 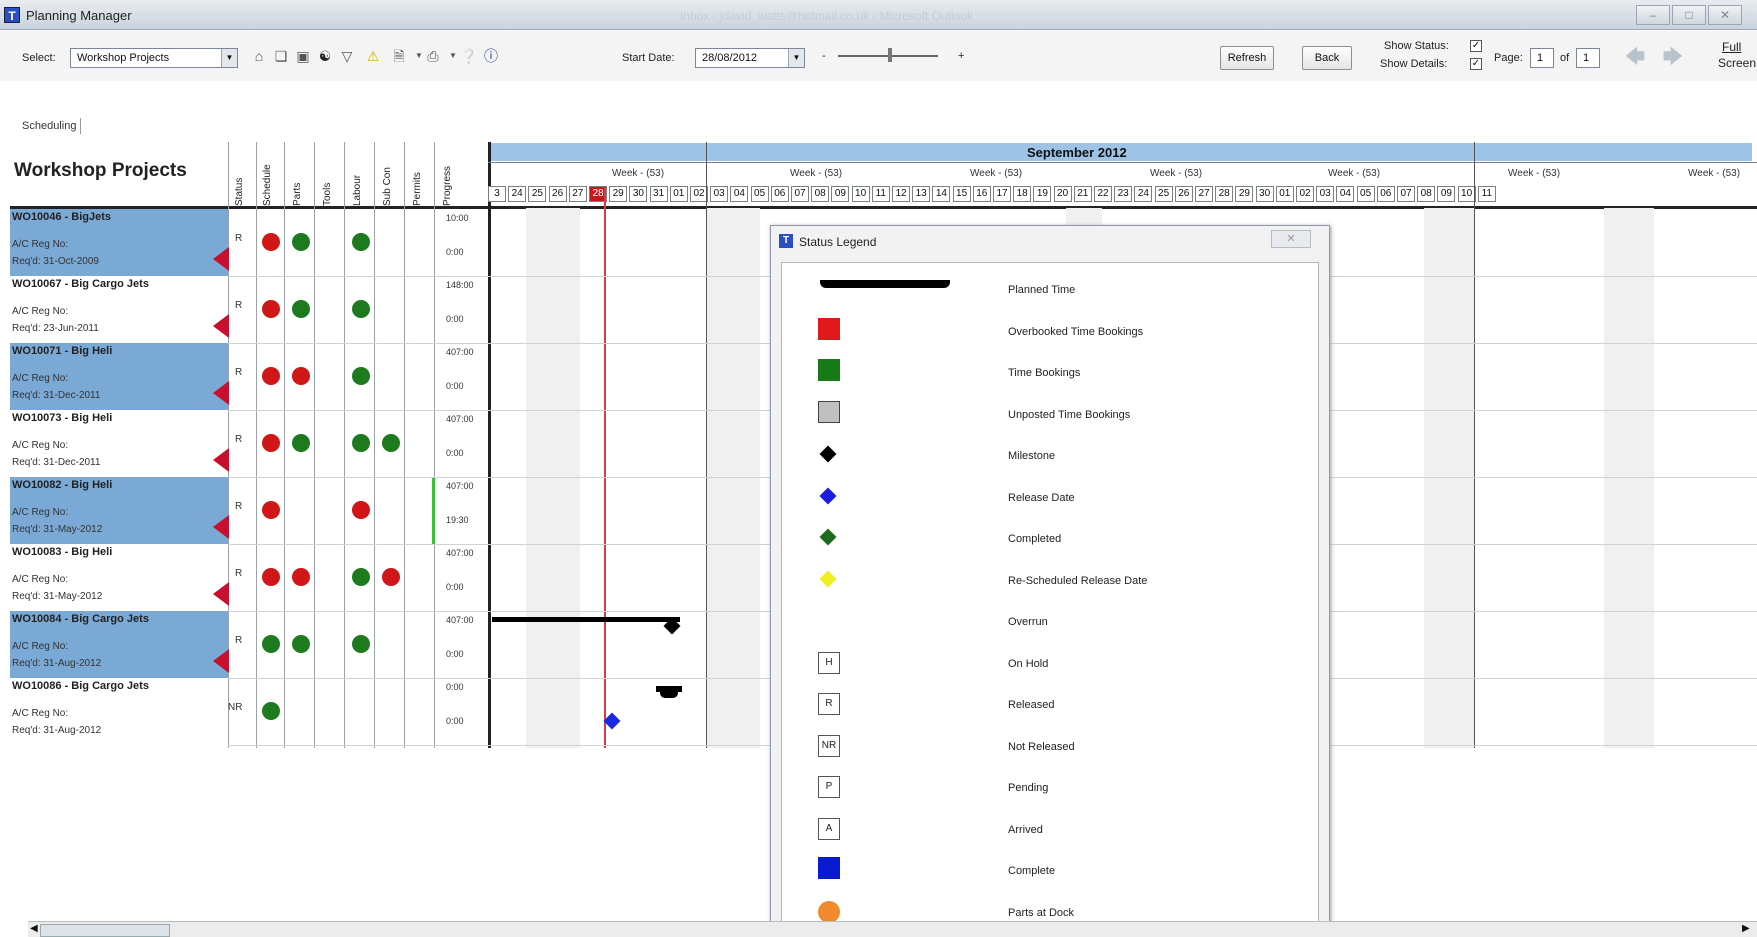 I want to click on page-number-input: 1, so click(x=1542, y=58).